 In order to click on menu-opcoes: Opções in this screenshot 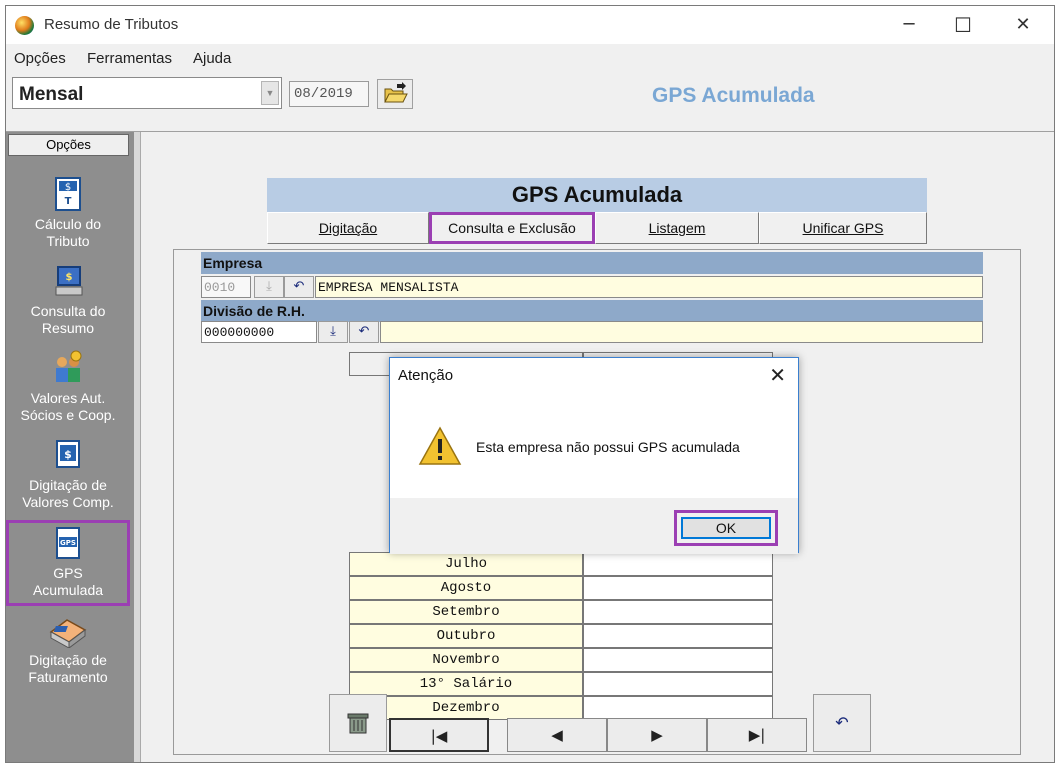, I will do `click(40, 58)`.